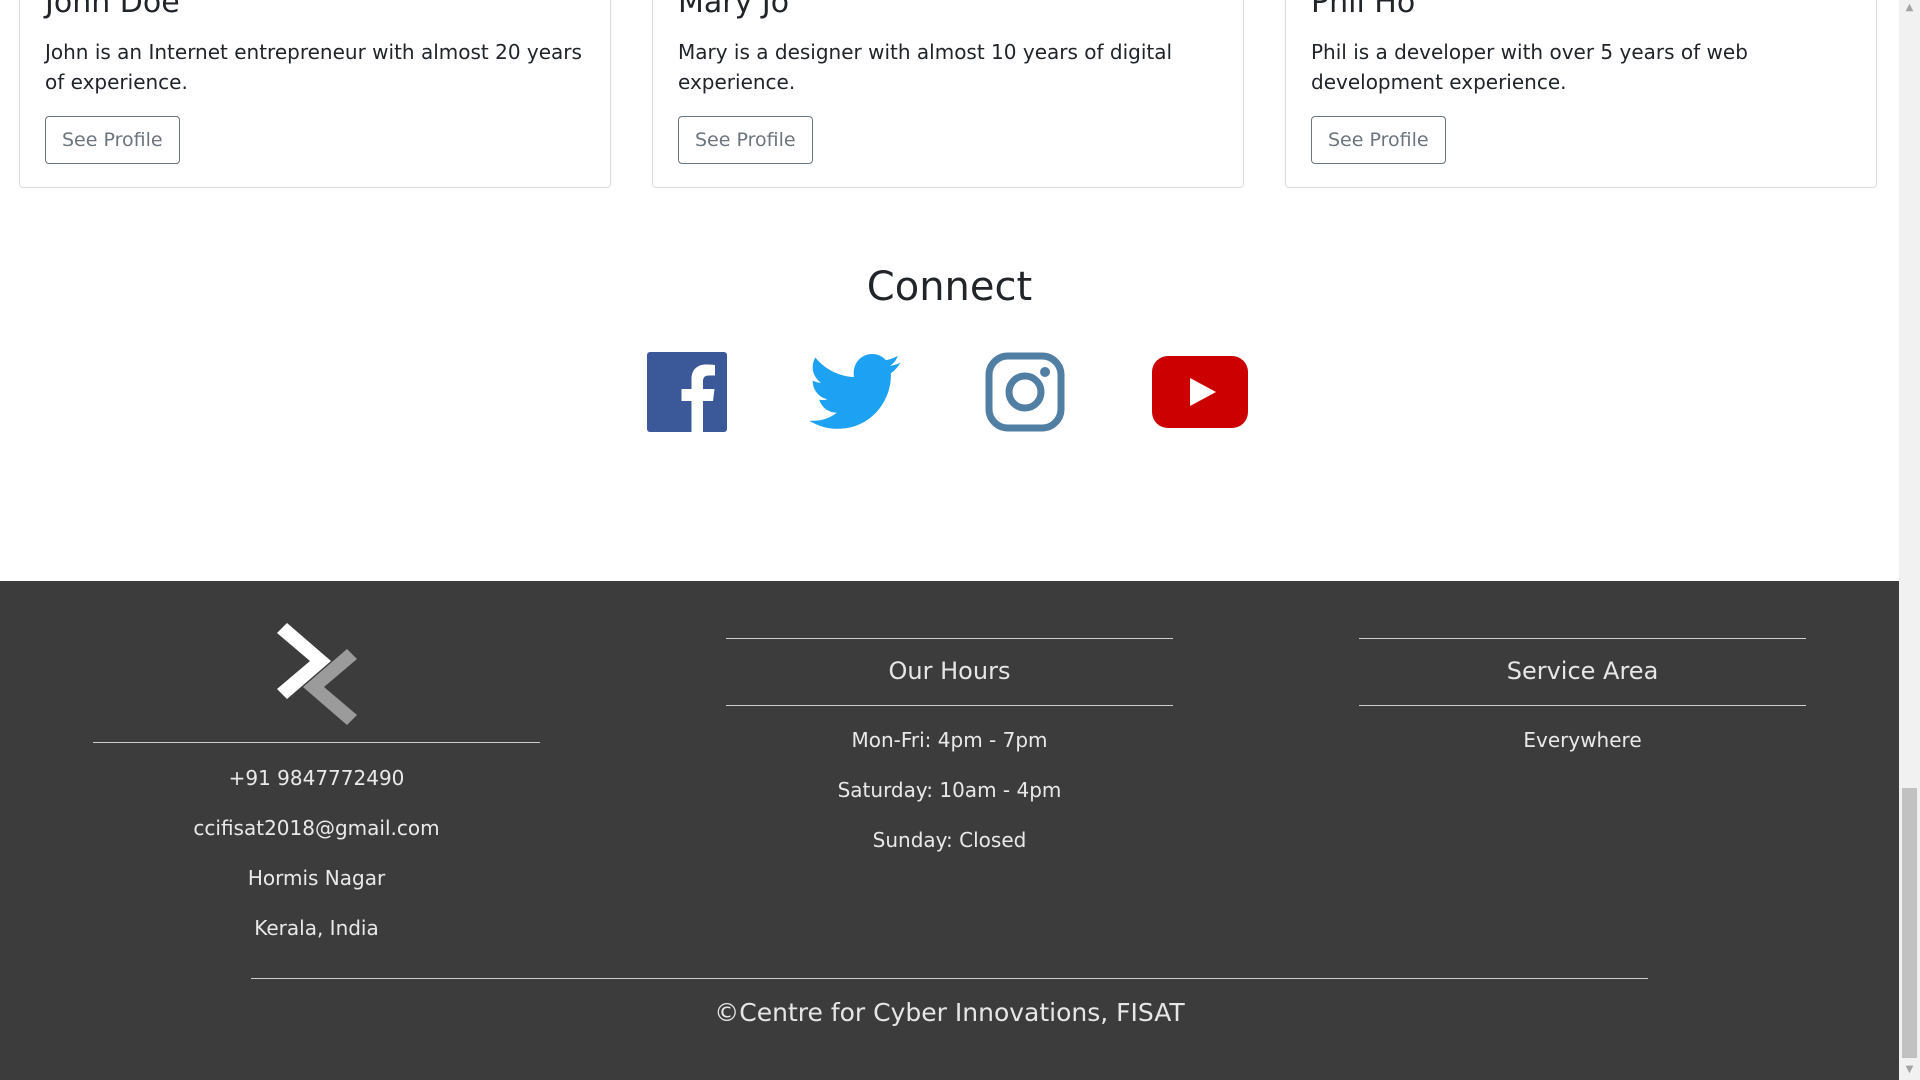 This screenshot has width=1920, height=1080. What do you see at coordinates (316, 828) in the screenshot?
I see `email-address: ccifisat2018@gmail.com` at bounding box center [316, 828].